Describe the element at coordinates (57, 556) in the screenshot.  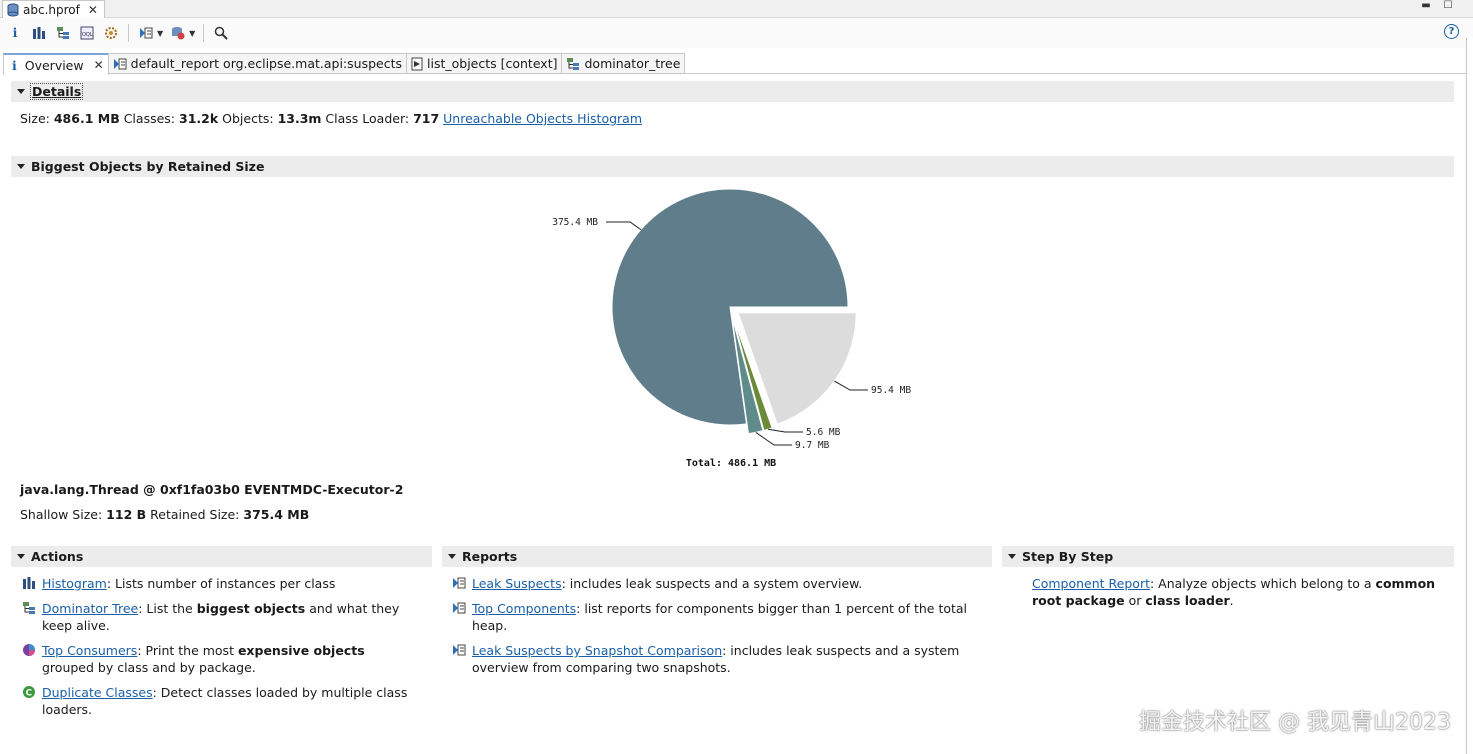
I see `actions-title: Actions` at that location.